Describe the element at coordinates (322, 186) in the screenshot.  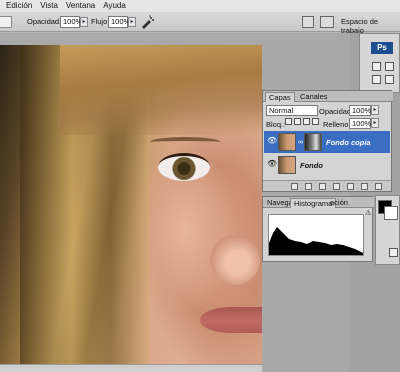
I see `add-mask-icon` at that location.